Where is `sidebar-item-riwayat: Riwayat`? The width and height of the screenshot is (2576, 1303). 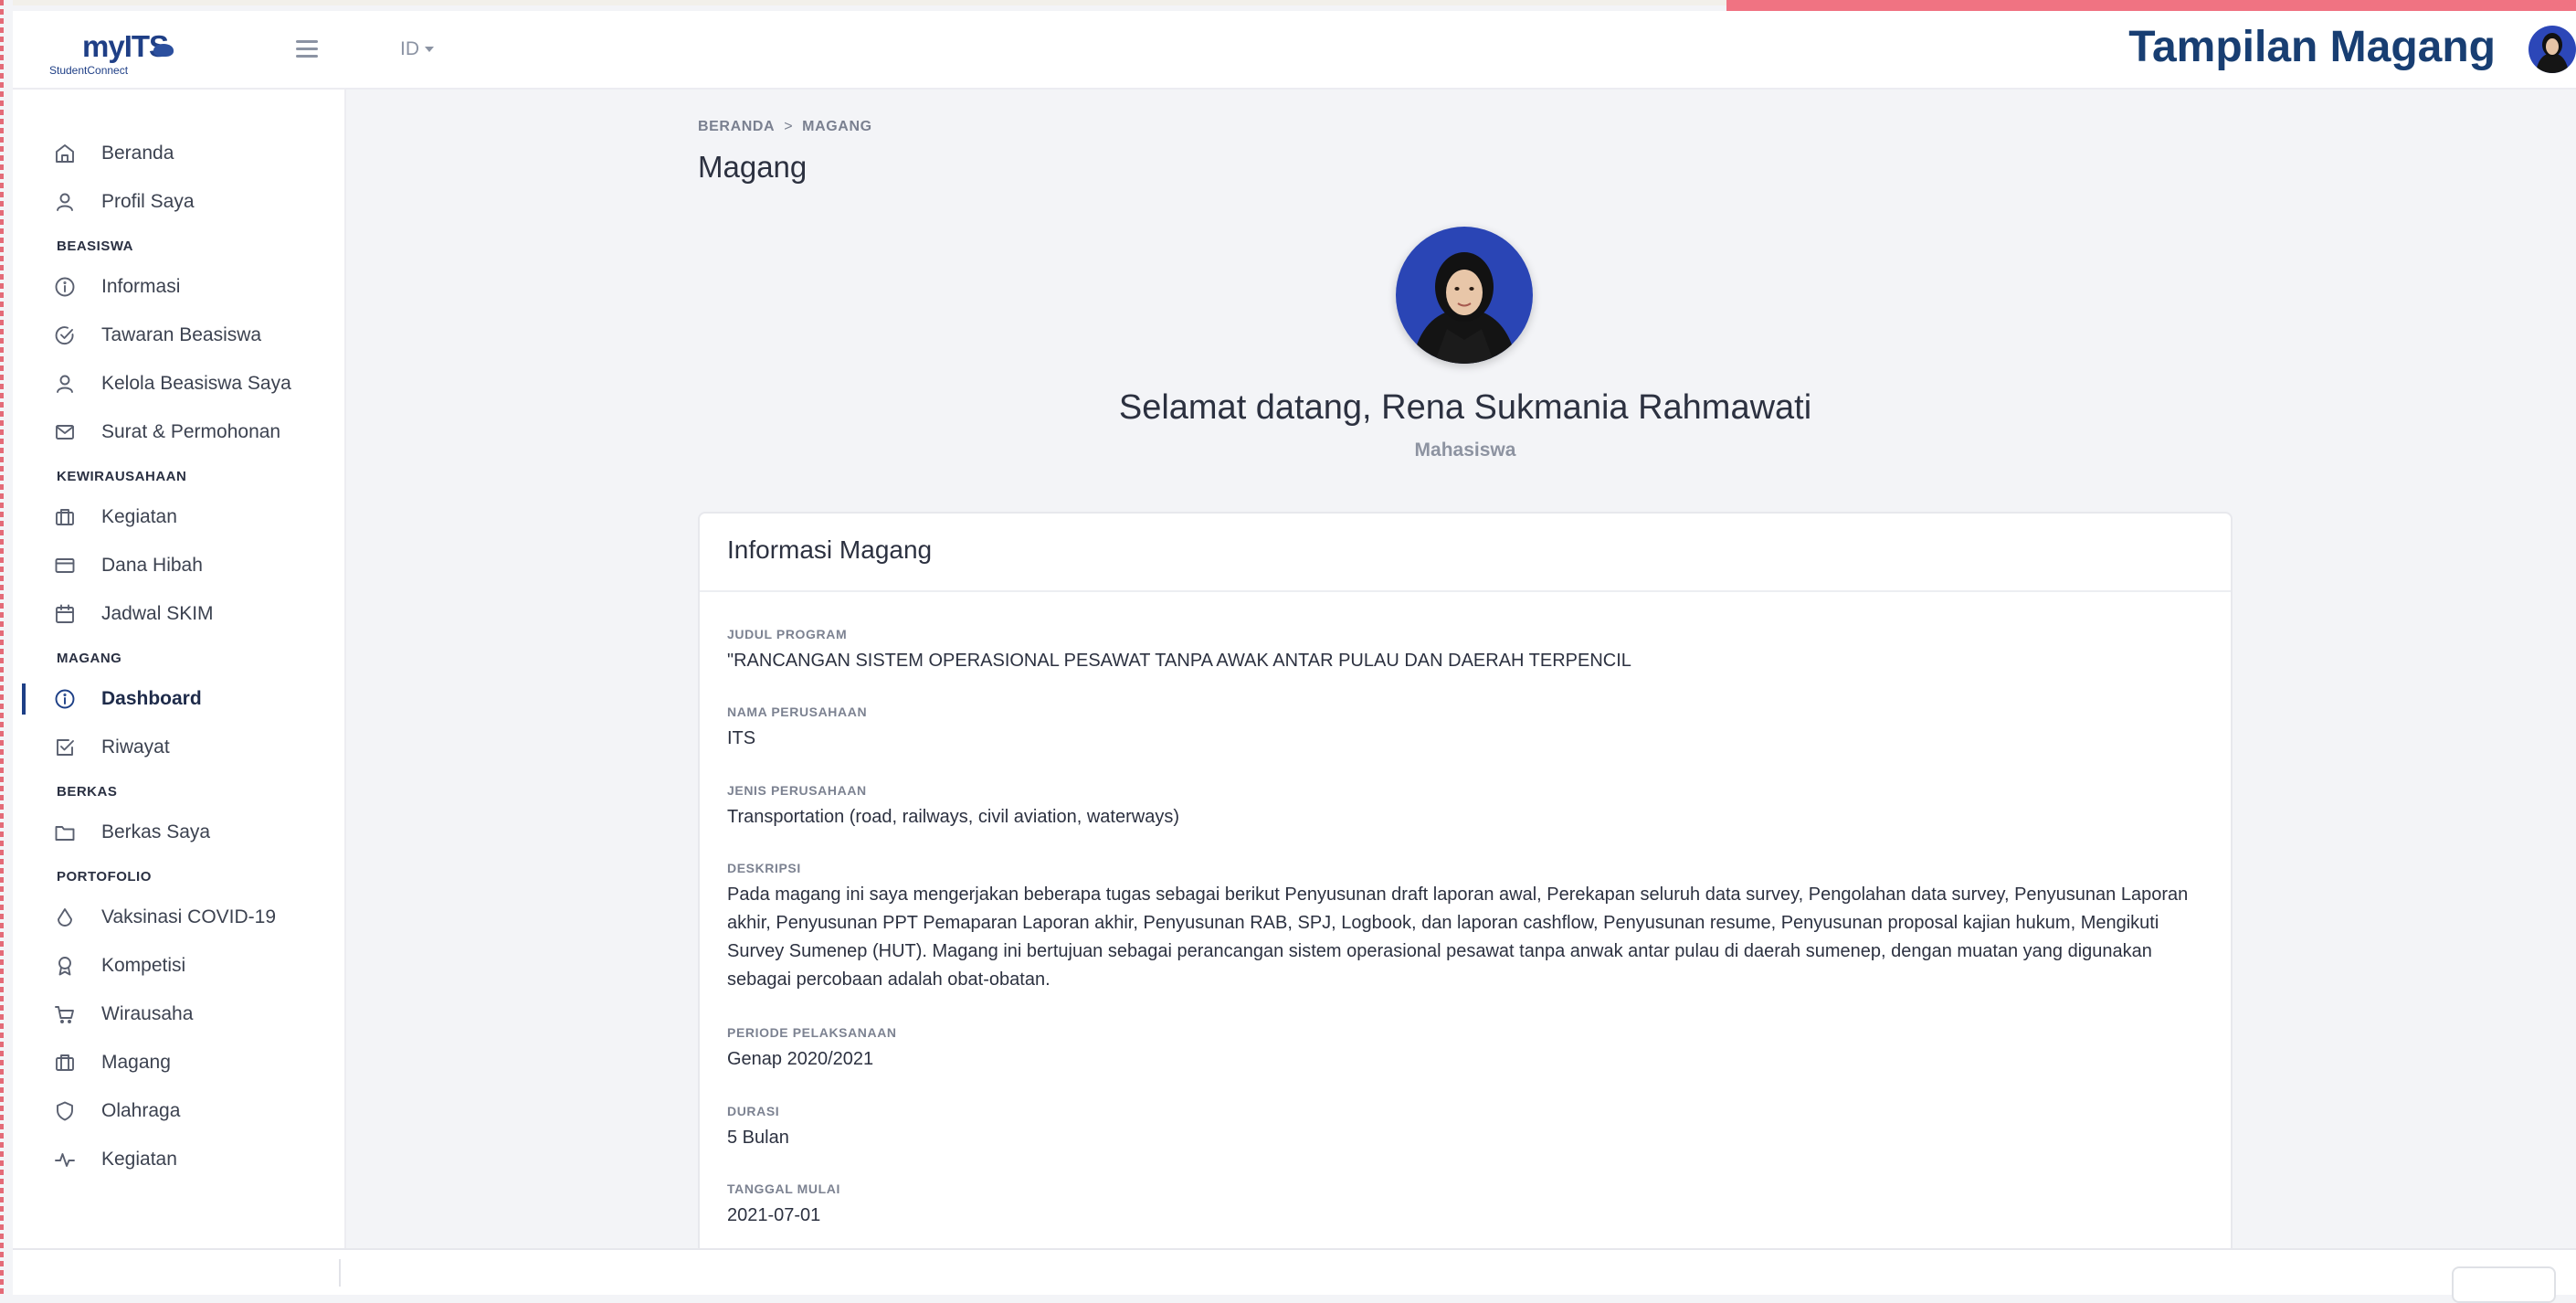
sidebar-item-riwayat: Riwayat is located at coordinates (178, 746).